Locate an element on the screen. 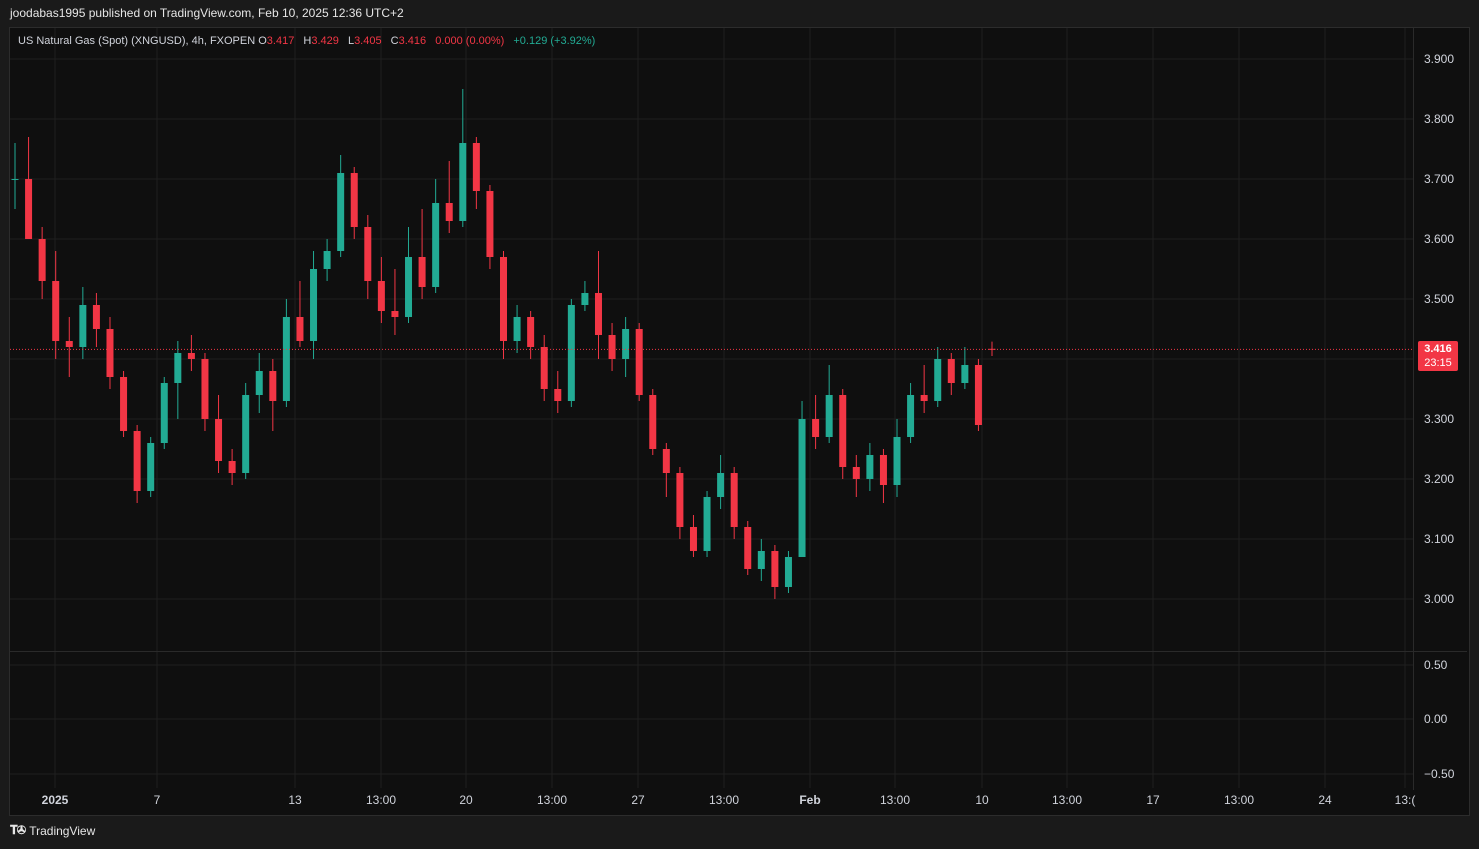  indicator-tick-label: 0.50 is located at coordinates (1436, 665).